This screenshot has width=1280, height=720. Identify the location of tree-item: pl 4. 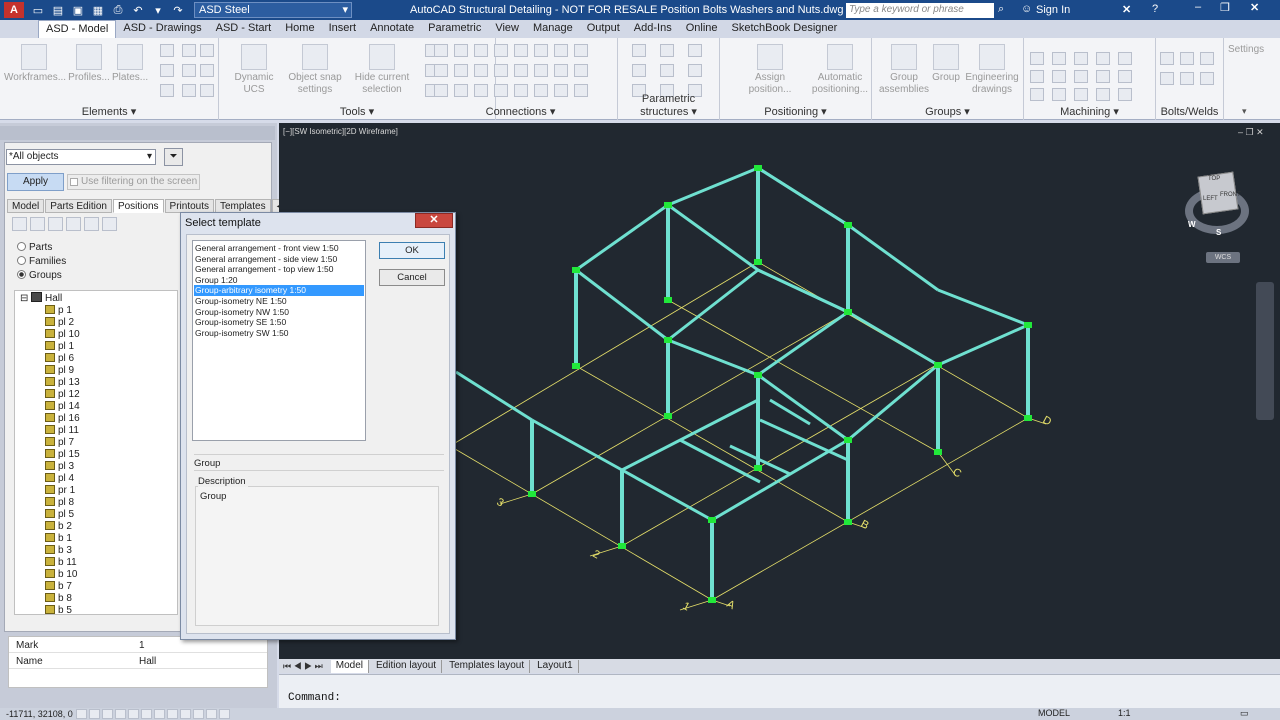
(59, 479).